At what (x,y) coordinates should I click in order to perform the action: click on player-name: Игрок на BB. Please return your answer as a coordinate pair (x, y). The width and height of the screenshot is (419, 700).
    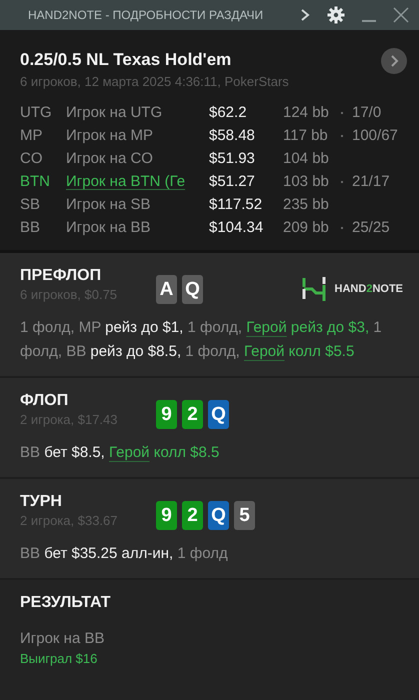
    Looking at the image, I should click on (109, 228).